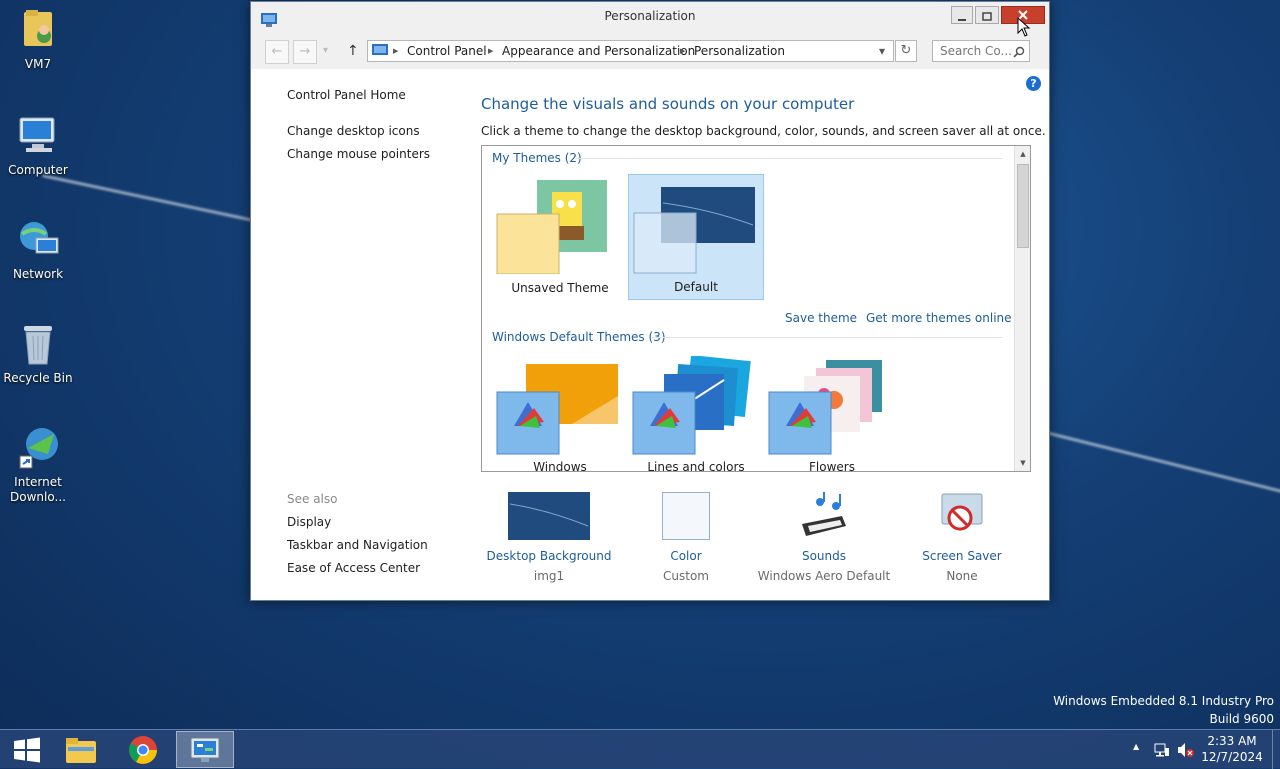 The image size is (1280, 769). Describe the element at coordinates (380, 54) in the screenshot. I see `control-panel-address-icon` at that location.